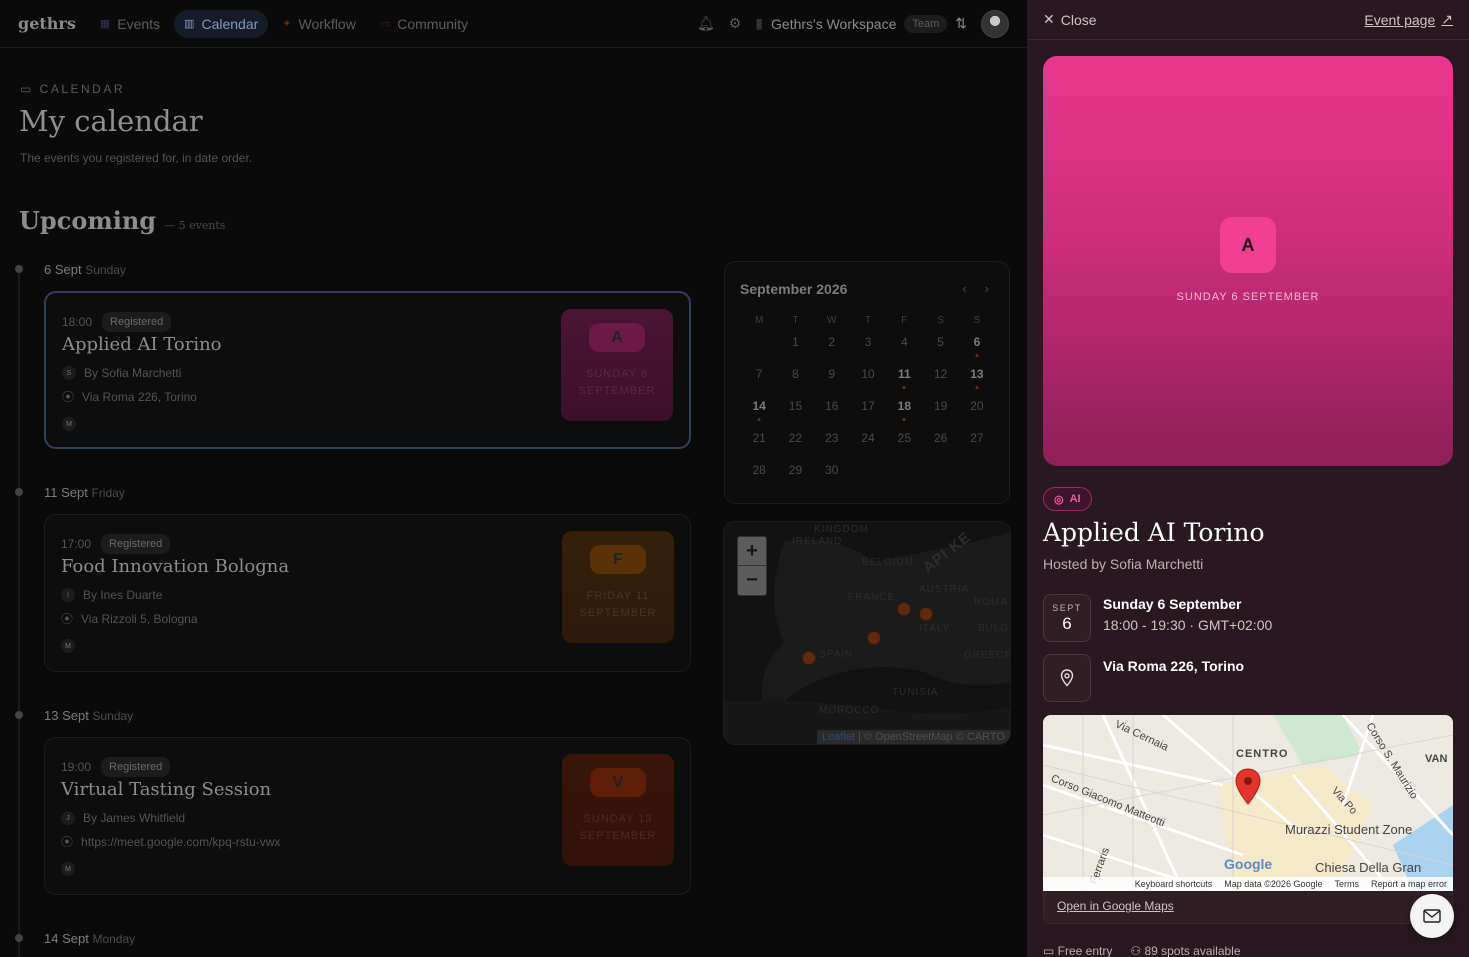 Image resolution: width=1469 pixels, height=957 pixels. I want to click on calendar-day: 15, so click(795, 412).